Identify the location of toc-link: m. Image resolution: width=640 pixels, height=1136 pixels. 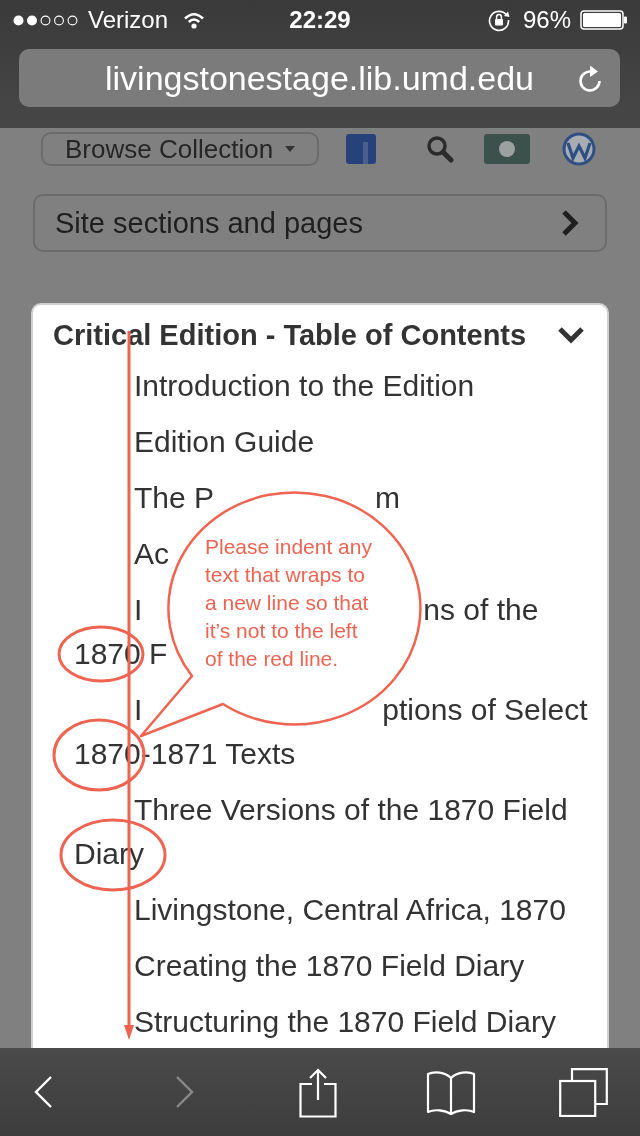
(388, 498).